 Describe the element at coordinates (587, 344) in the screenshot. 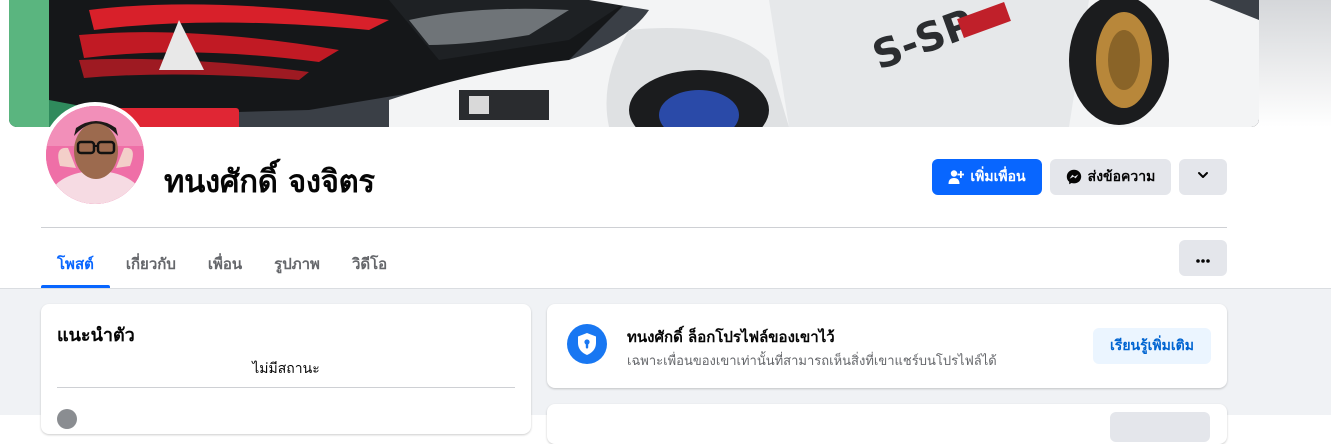

I see `shield-lock-icon` at that location.